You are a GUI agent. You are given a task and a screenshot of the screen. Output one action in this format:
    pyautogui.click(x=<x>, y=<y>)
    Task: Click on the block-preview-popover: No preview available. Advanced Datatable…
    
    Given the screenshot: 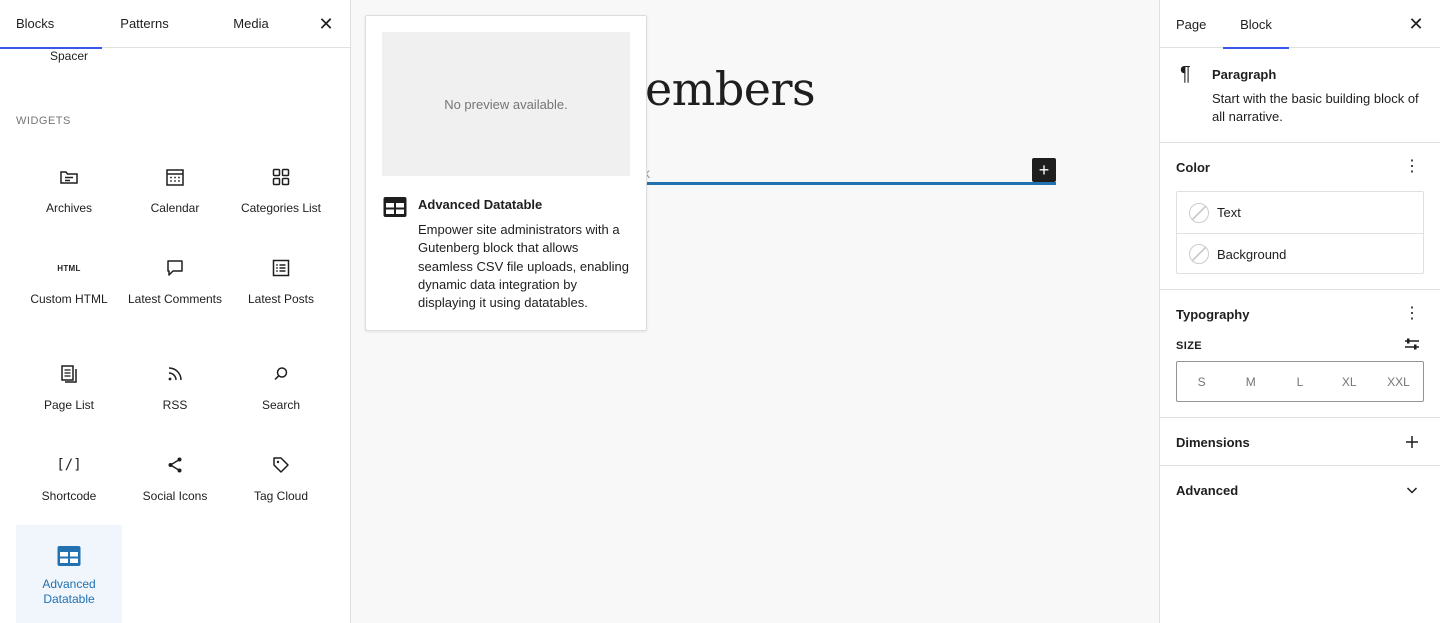 What is the action you would take?
    pyautogui.click(x=506, y=173)
    